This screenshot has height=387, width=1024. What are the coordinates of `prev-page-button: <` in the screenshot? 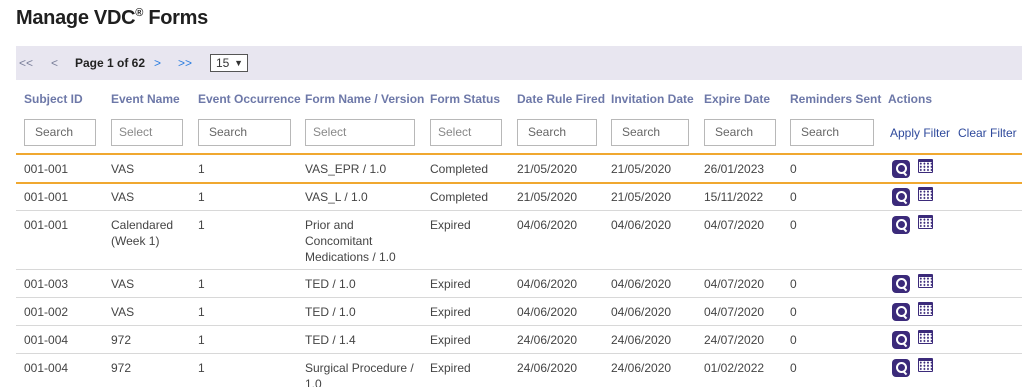 It's located at (54, 63).